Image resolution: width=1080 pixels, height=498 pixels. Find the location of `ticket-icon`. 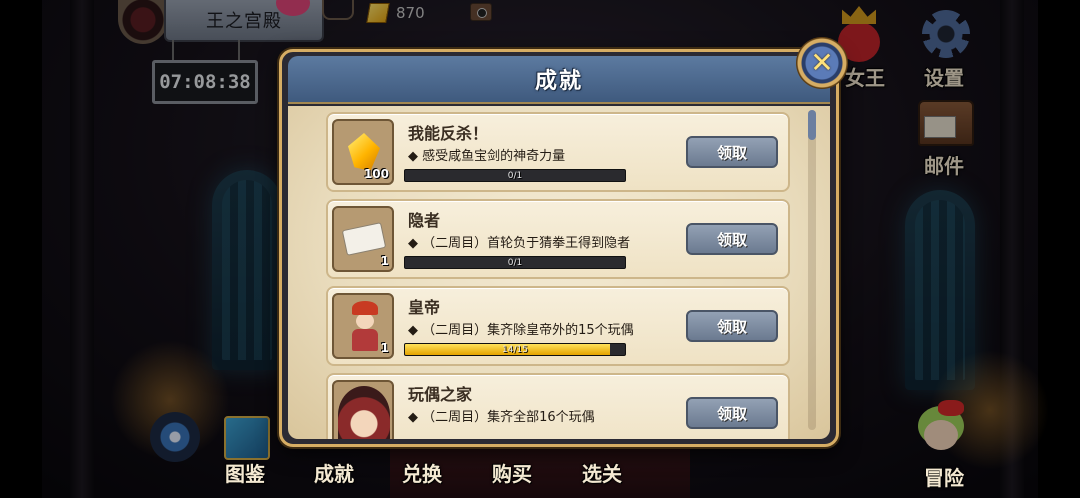

ticket-icon is located at coordinates (364, 239).